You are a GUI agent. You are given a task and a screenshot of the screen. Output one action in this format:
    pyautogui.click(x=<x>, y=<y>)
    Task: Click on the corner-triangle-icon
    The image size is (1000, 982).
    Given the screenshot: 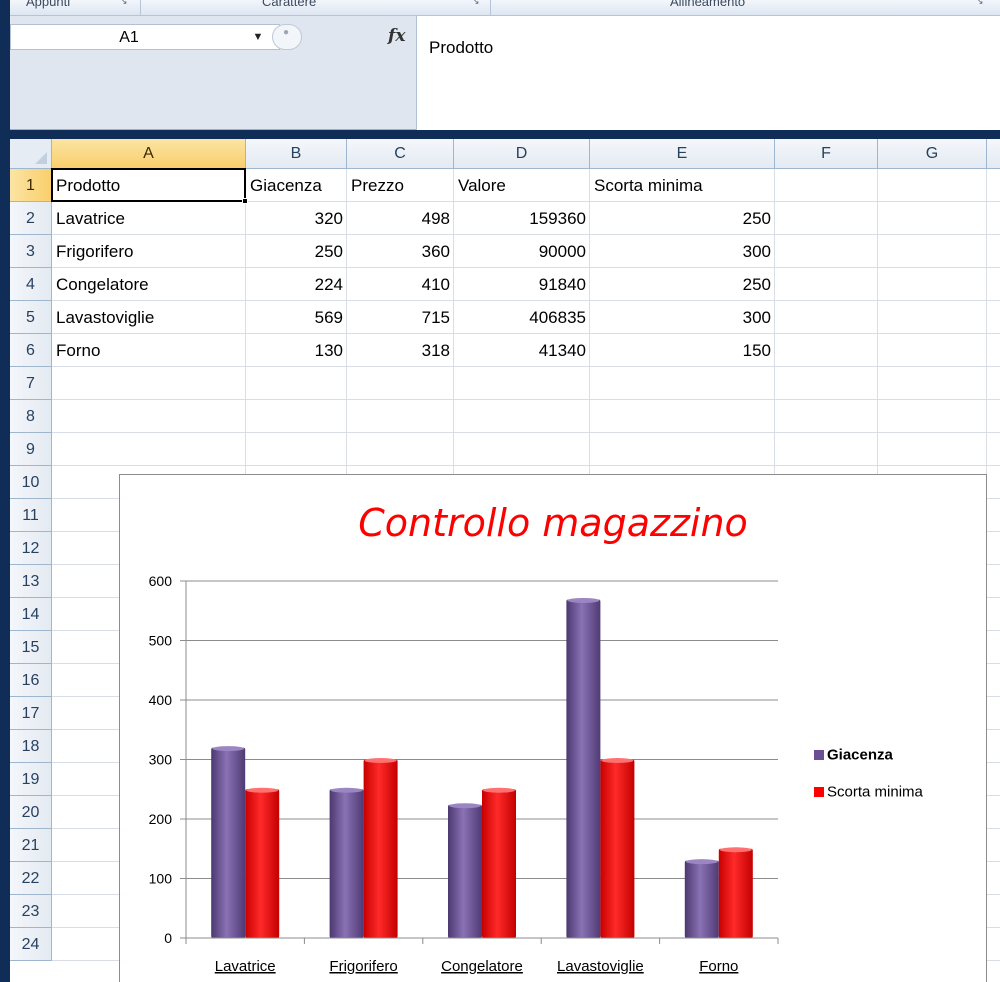 What is the action you would take?
    pyautogui.click(x=41, y=158)
    